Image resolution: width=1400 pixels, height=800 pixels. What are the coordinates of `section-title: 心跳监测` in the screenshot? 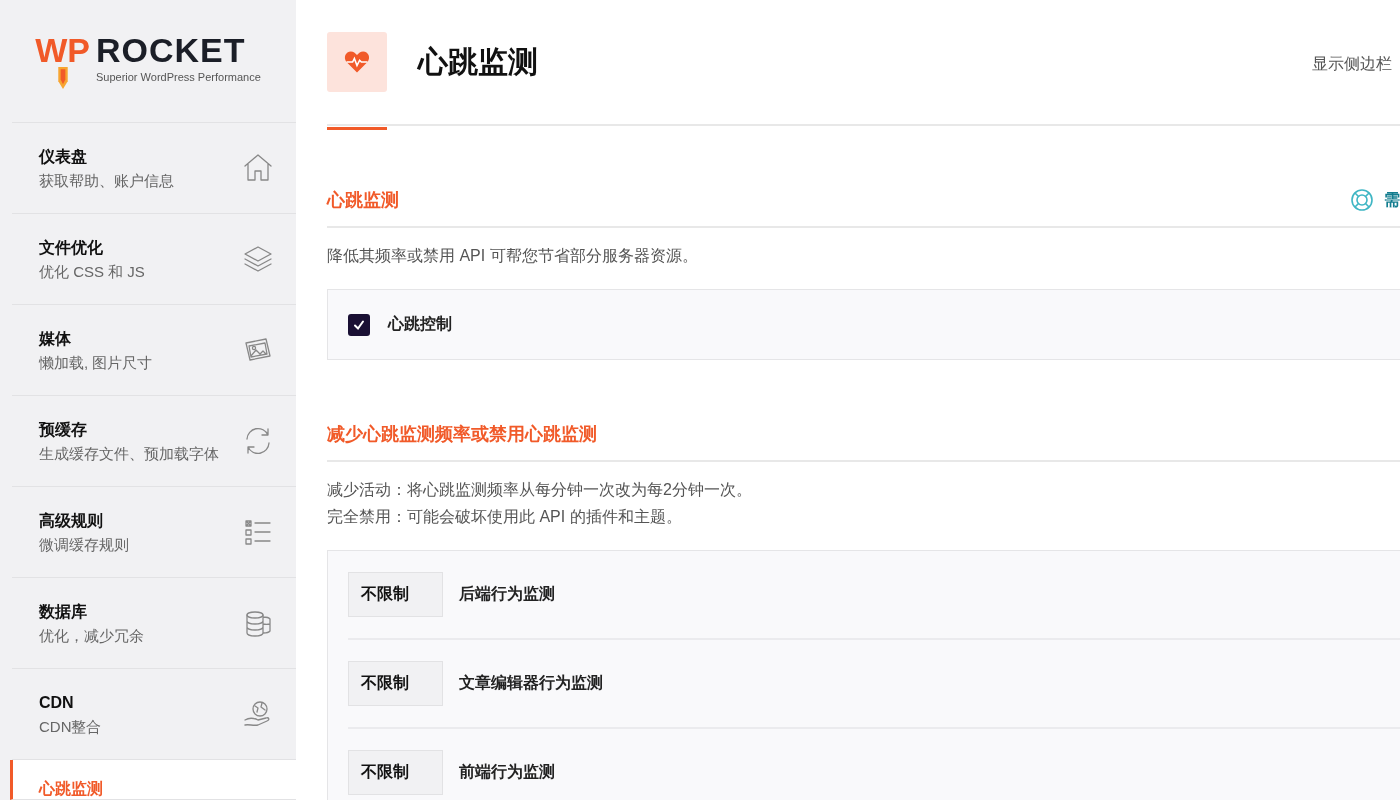 It's located at (363, 200).